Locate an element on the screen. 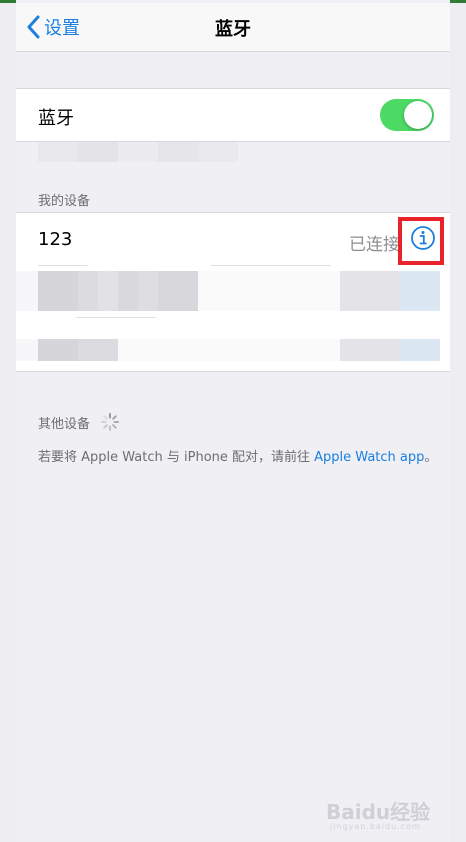  device-row: 123 已连接 is located at coordinates (233, 239).